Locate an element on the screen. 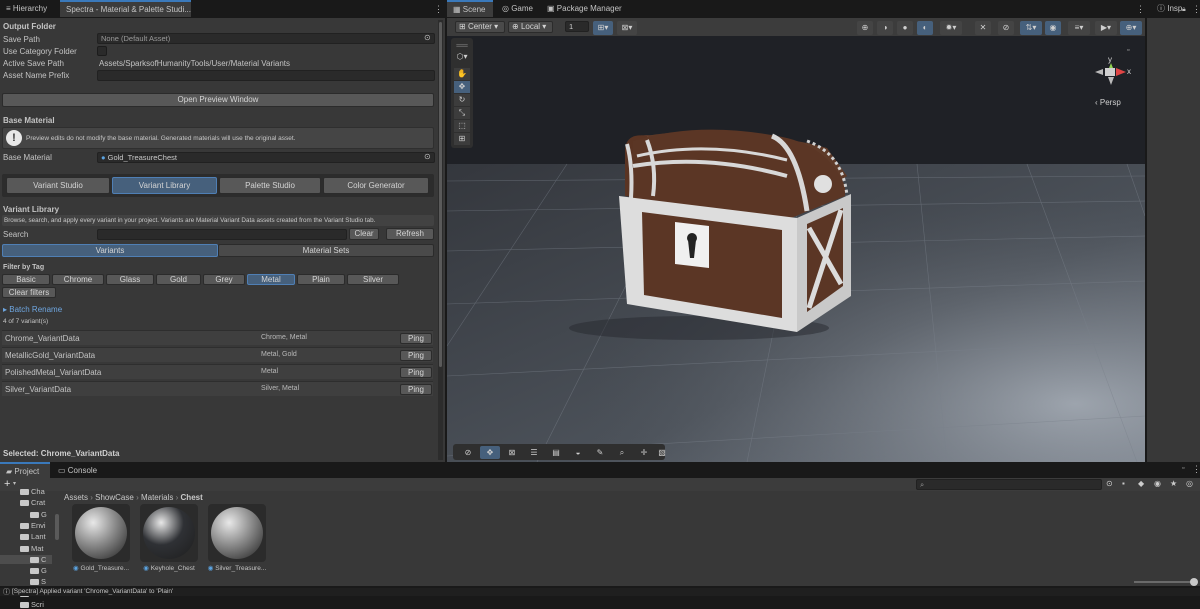 The height and width of the screenshot is (609, 1200). scene-more-icon: ⋮ is located at coordinates (1140, 9).